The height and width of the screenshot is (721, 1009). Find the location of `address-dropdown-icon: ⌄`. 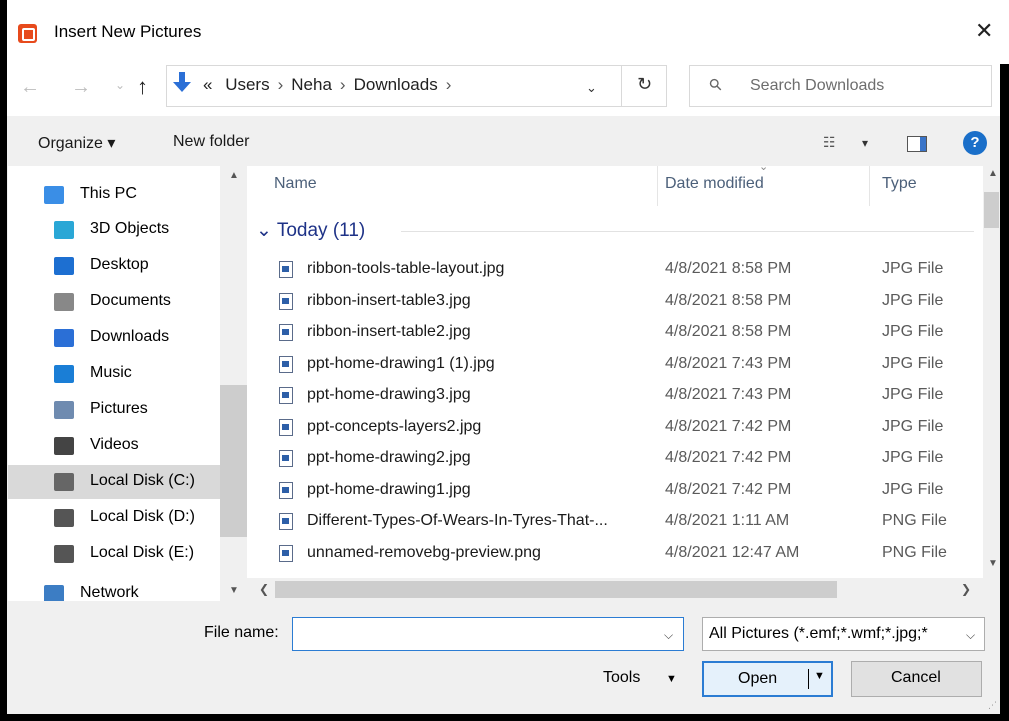

address-dropdown-icon: ⌄ is located at coordinates (591, 88).